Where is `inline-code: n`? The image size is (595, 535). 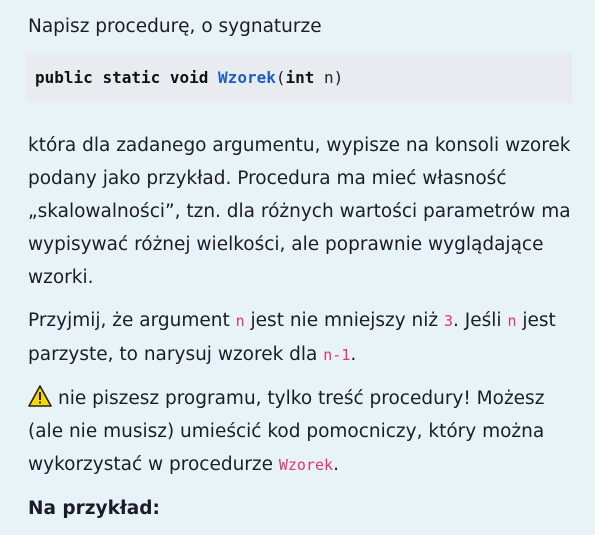 inline-code: n is located at coordinates (240, 321).